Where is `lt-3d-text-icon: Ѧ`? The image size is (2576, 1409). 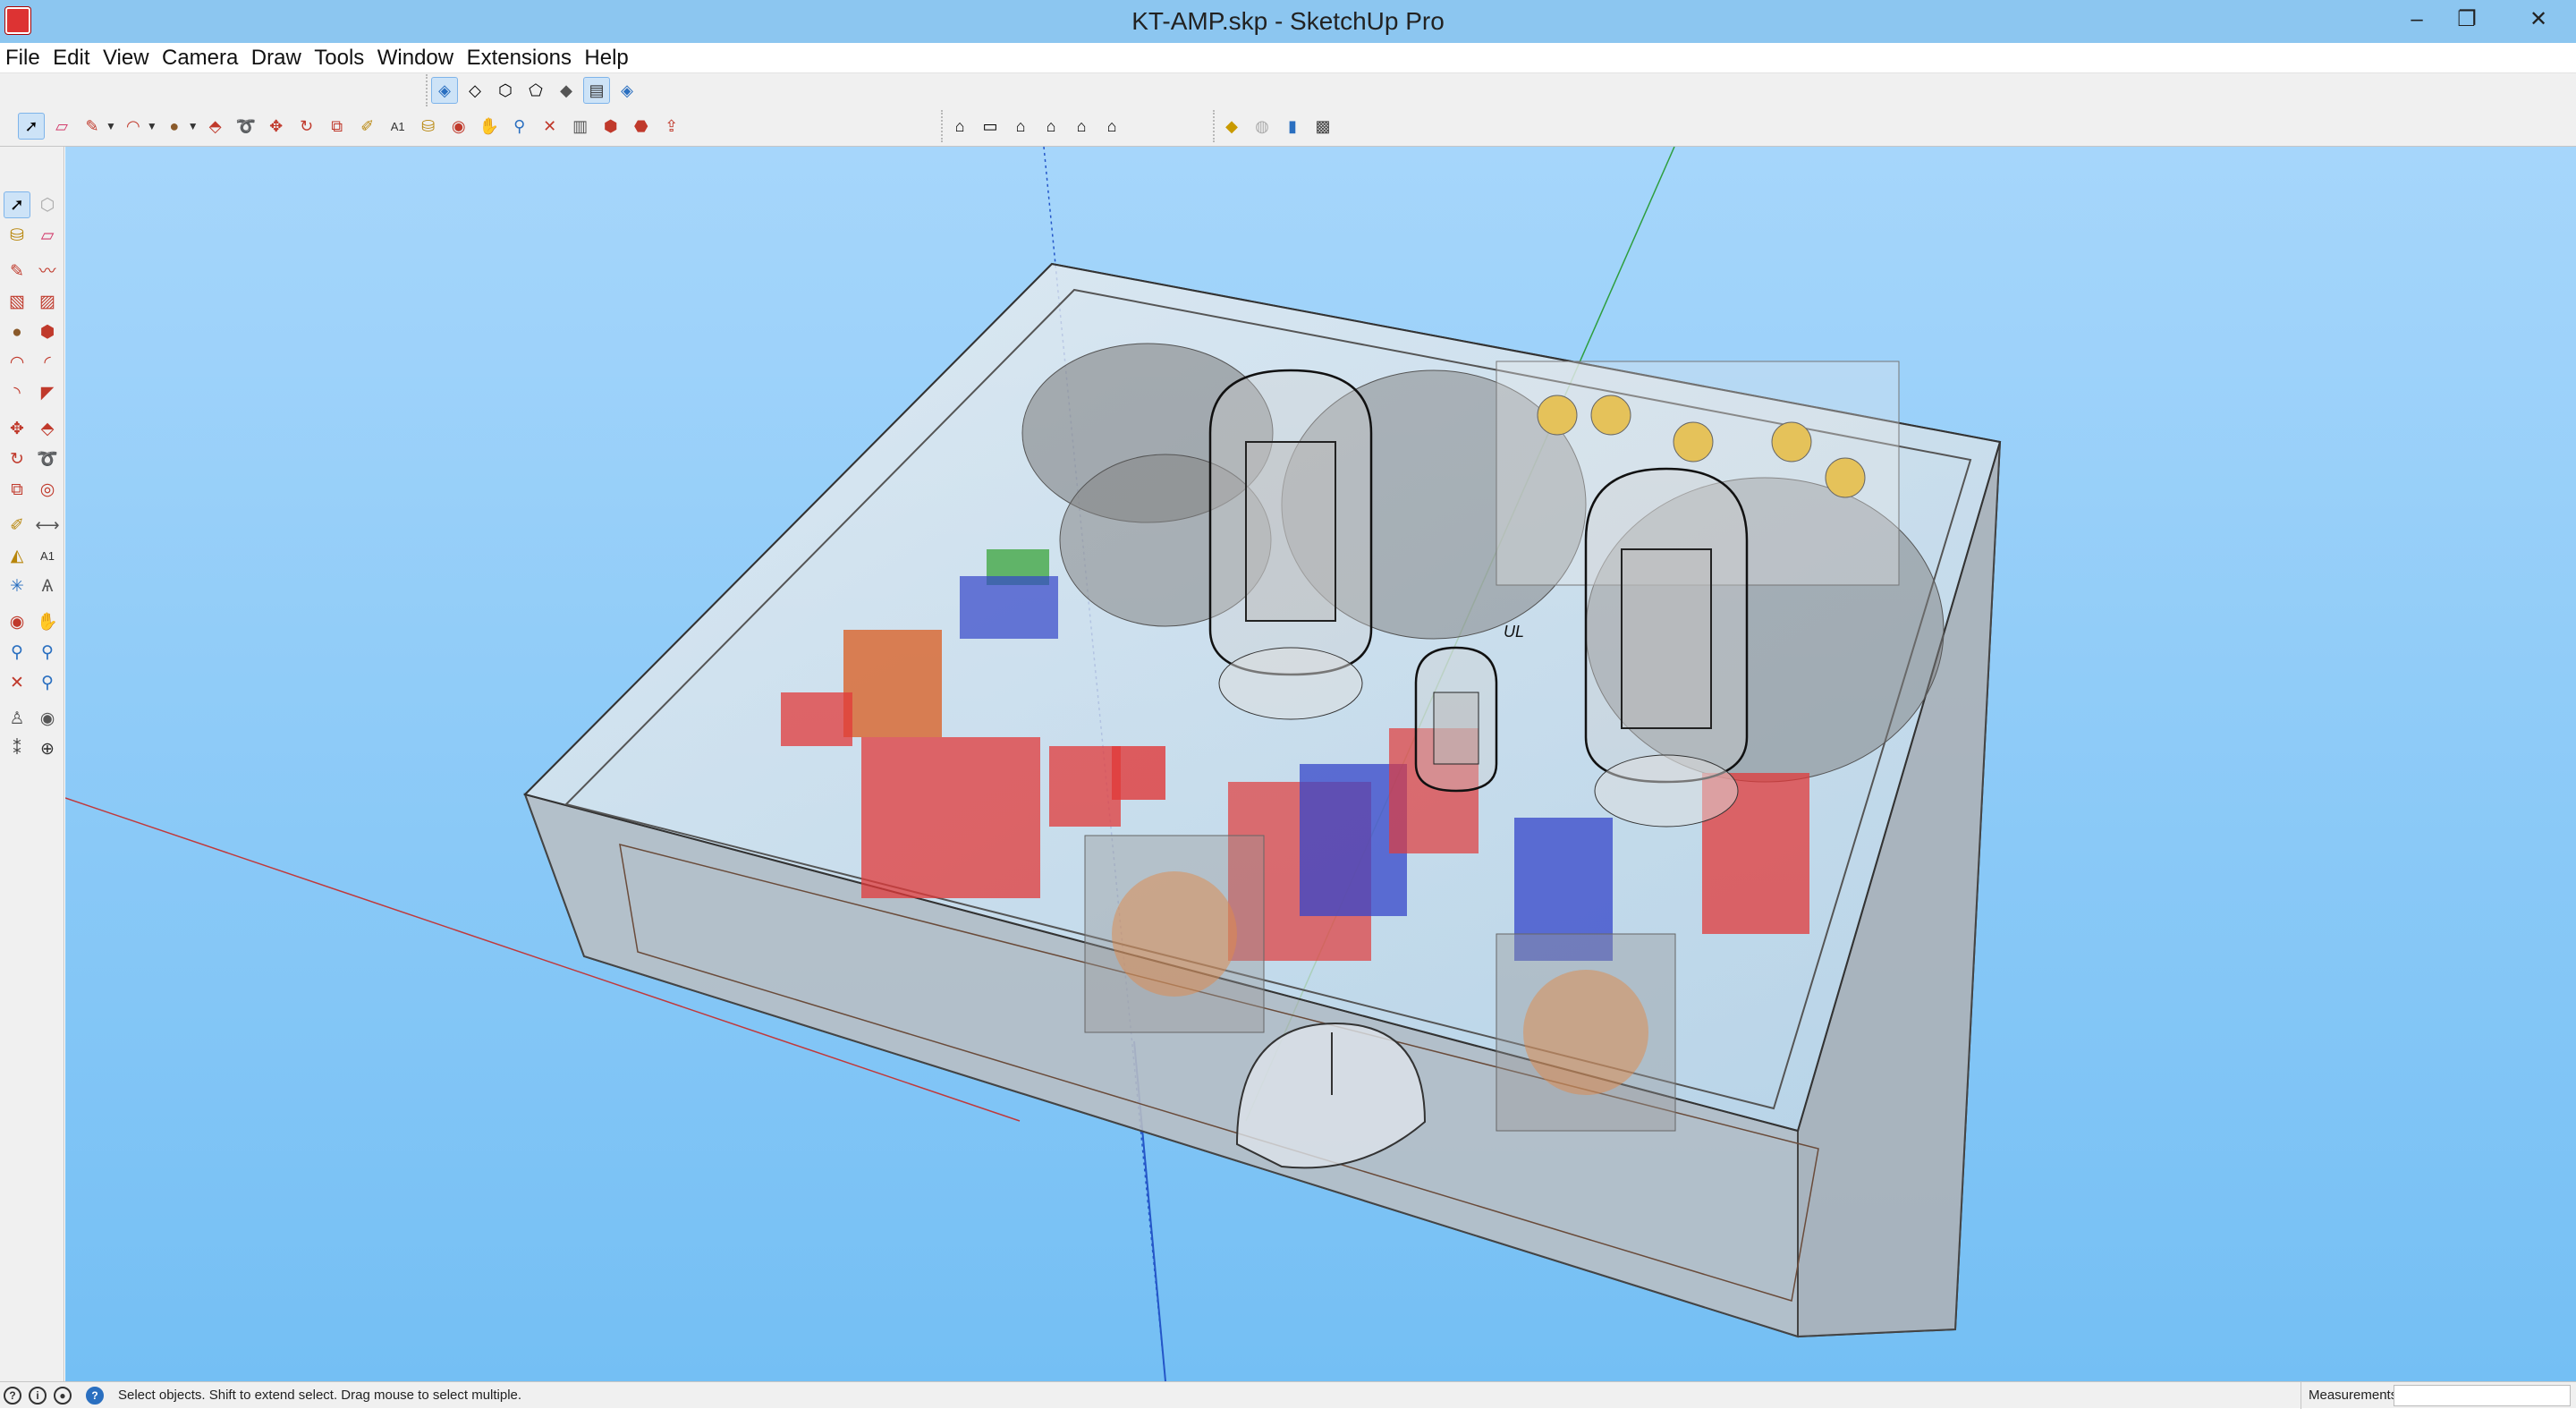
lt-3d-text-icon: Ѧ is located at coordinates (47, 586).